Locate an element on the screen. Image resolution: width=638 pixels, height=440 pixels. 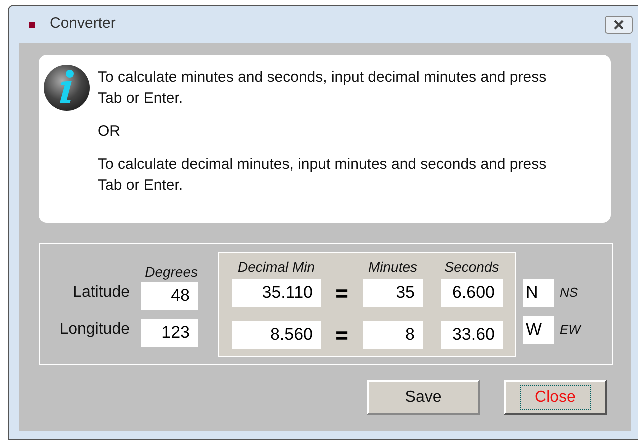
info-text: OR is located at coordinates (110, 132).